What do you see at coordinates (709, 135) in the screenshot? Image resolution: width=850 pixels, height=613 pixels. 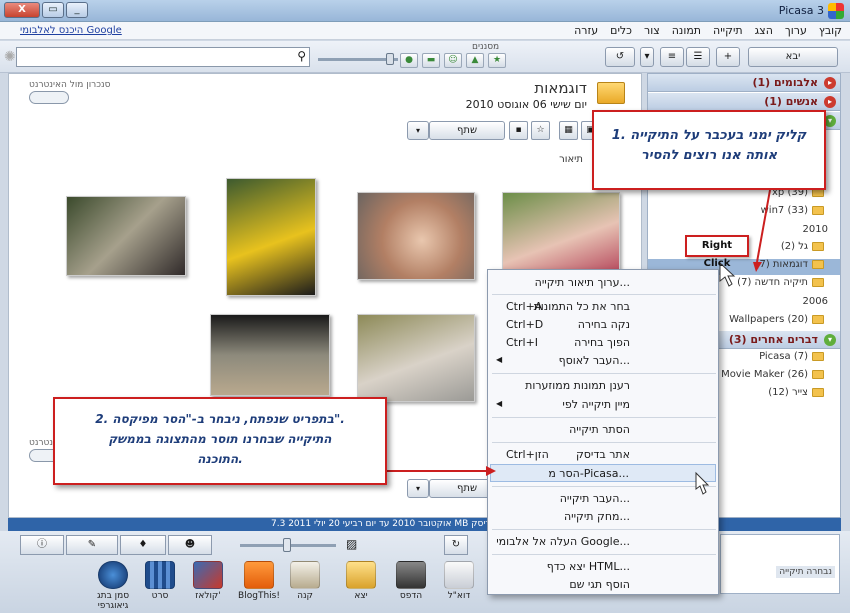 I see `callout-line: 1. קליק ימני בעכבר על התיקייה` at bounding box center [709, 135].